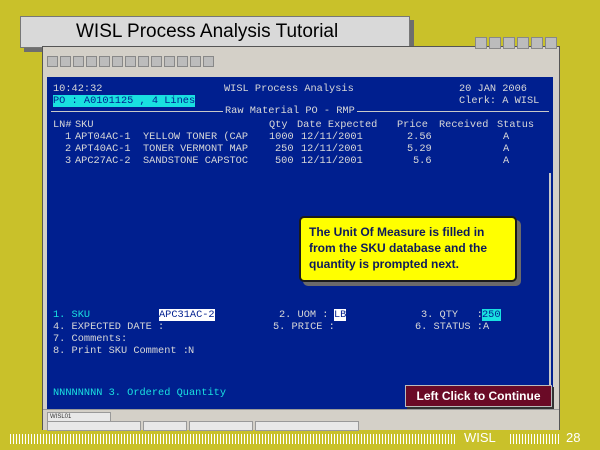  I want to click on zoom-icon, so click(481, 43).